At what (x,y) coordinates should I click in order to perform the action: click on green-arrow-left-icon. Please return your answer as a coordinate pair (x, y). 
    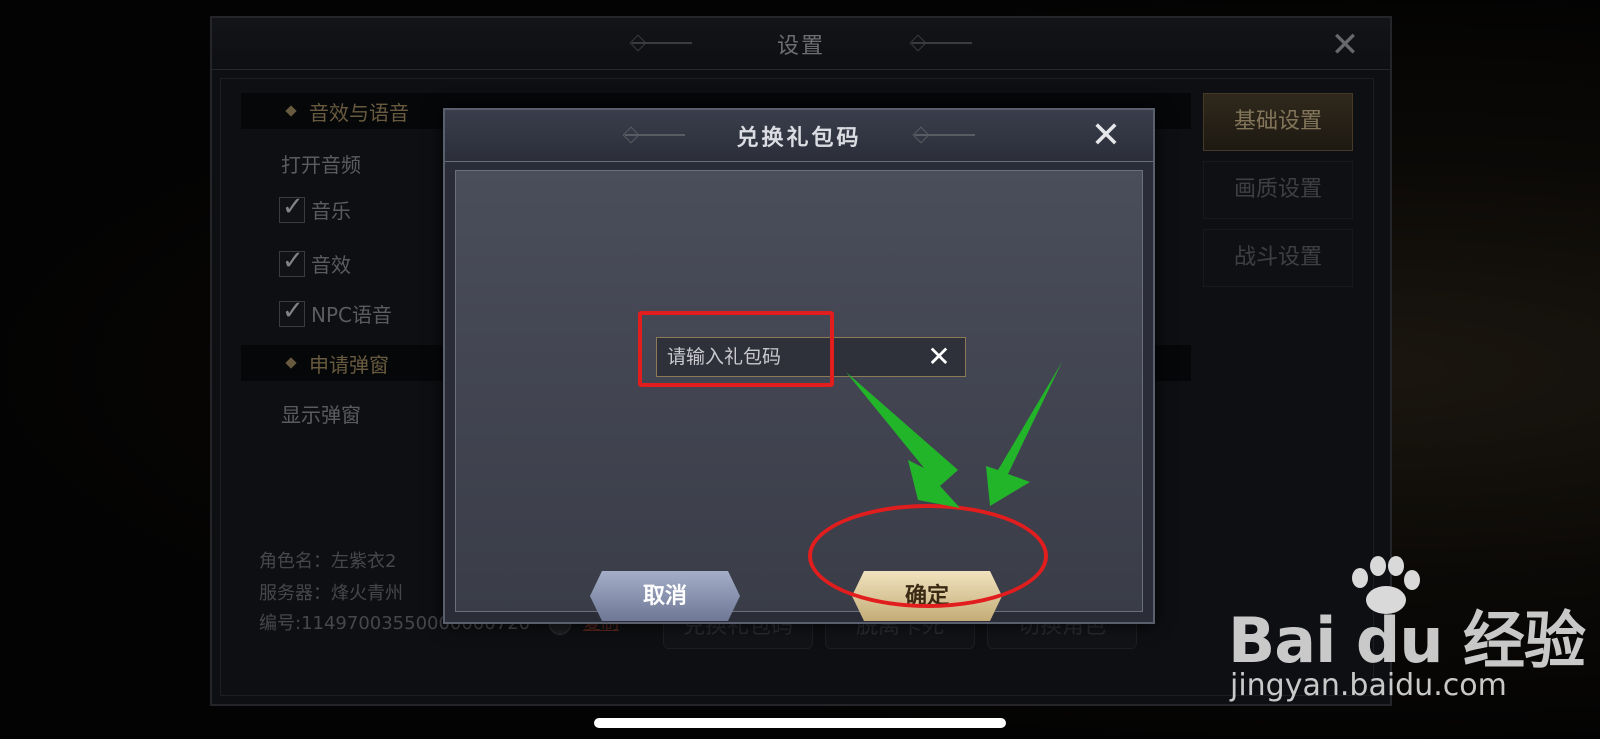
    Looking at the image, I should click on (903, 440).